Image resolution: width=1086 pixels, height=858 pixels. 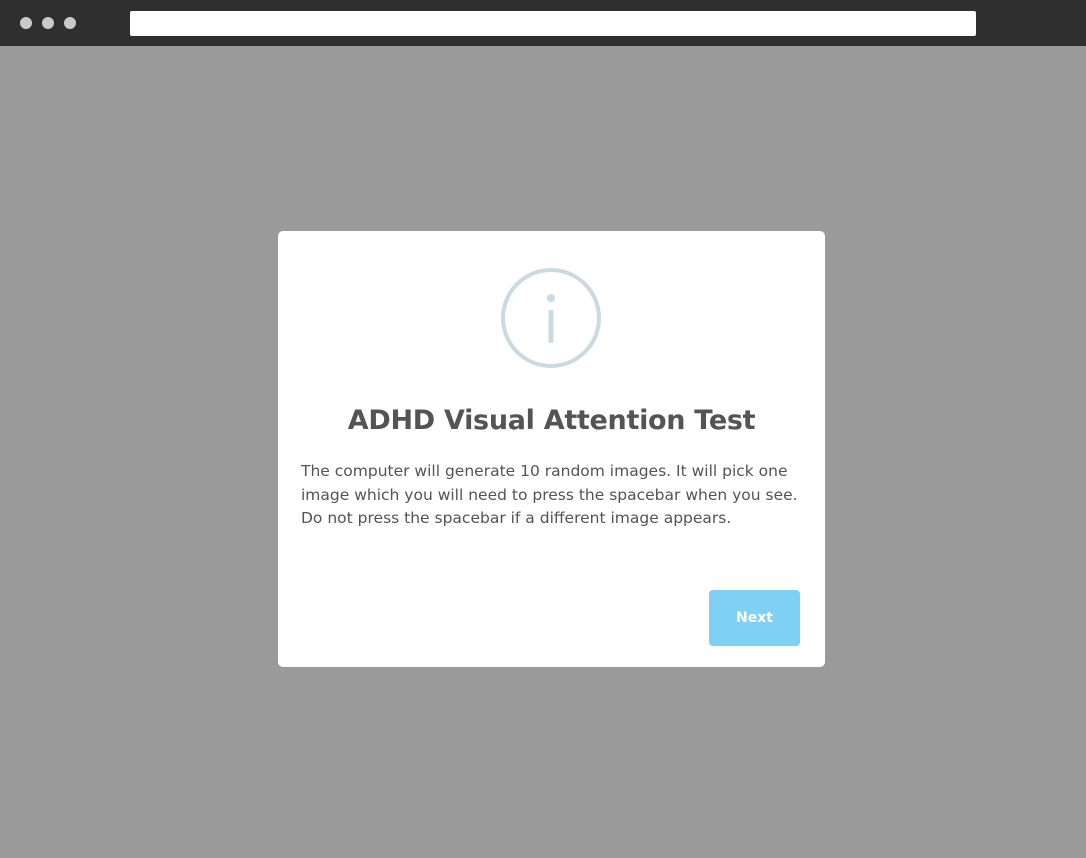 What do you see at coordinates (553, 23) in the screenshot?
I see `address-bar` at bounding box center [553, 23].